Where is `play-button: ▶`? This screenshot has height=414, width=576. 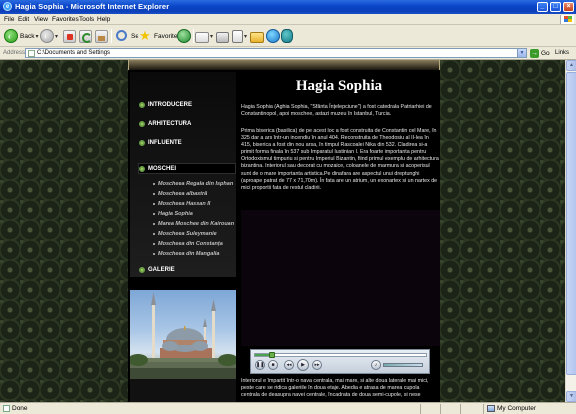
play-button: ▶ is located at coordinates (303, 365).